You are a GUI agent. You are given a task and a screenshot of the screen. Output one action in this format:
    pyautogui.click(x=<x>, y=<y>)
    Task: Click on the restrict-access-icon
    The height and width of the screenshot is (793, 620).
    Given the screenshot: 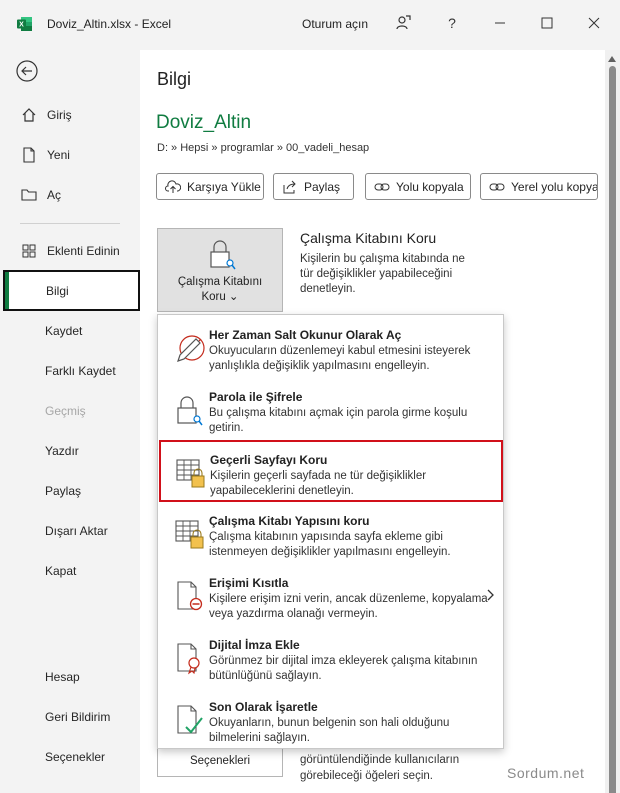 What is the action you would take?
    pyautogui.click(x=190, y=596)
    